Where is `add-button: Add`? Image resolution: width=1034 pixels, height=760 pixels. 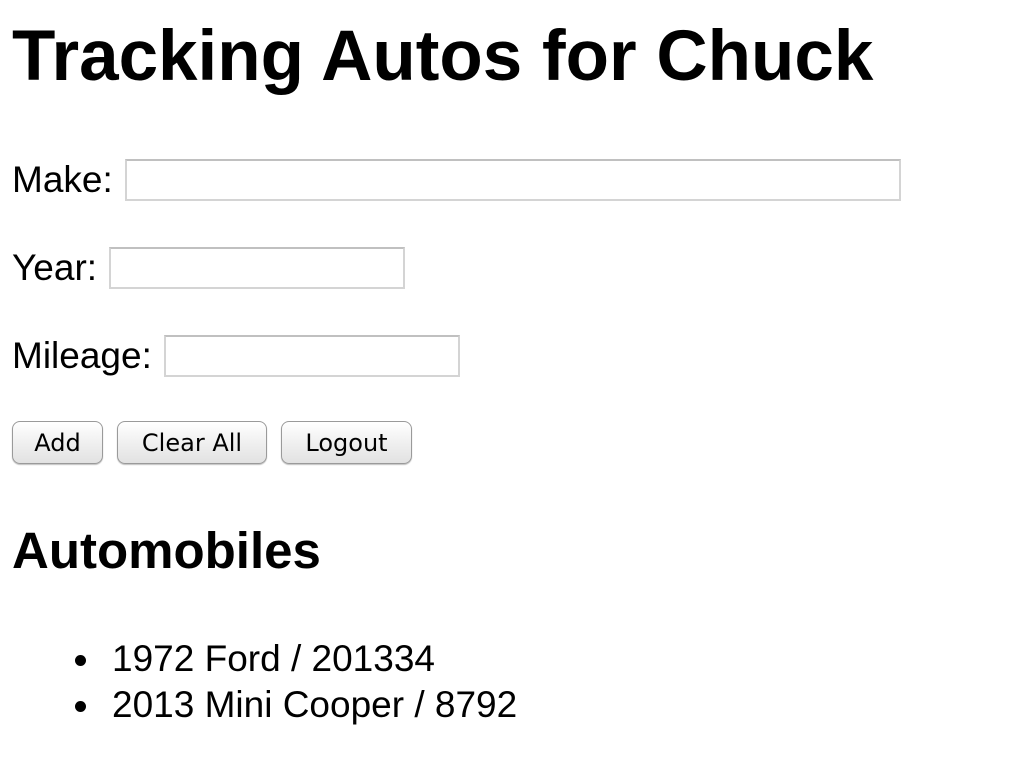 add-button: Add is located at coordinates (57, 442).